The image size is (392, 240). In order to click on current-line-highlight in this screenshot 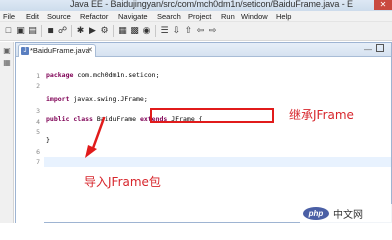, I will do `click(203, 162)`.